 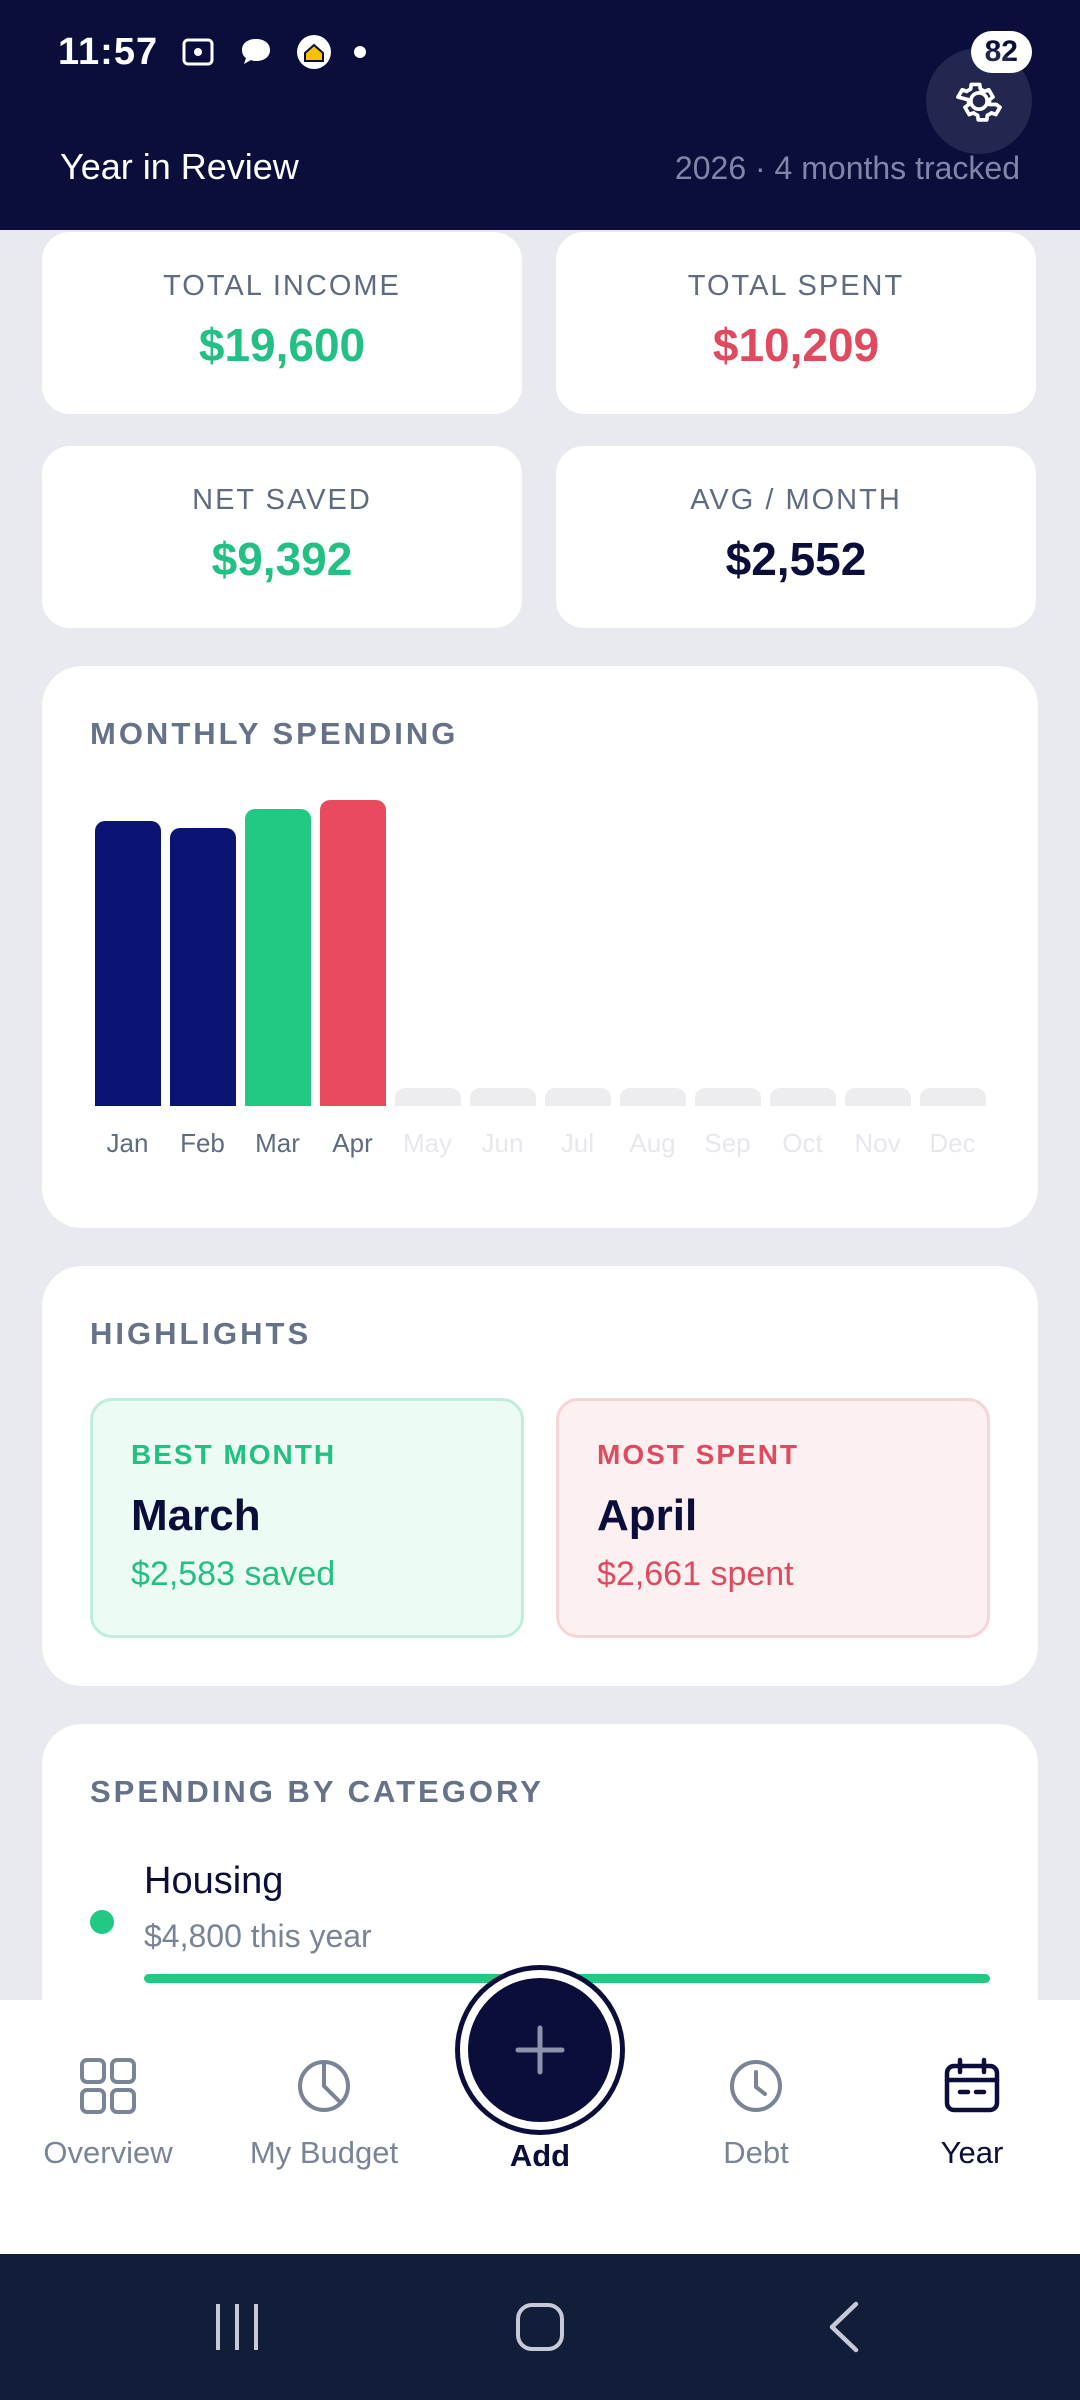 What do you see at coordinates (282, 345) in the screenshot?
I see `stat-value: $19,600` at bounding box center [282, 345].